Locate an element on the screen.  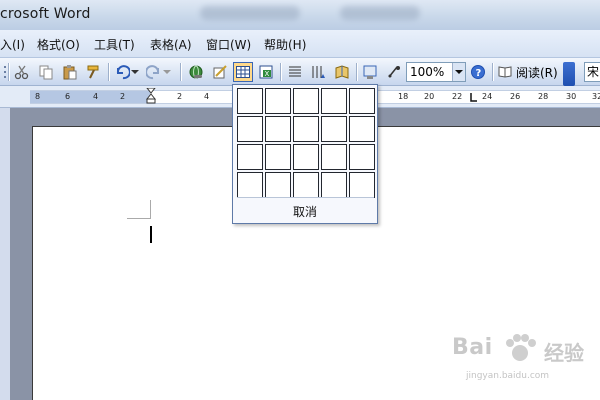
text-cursor is located at coordinates (151, 234).